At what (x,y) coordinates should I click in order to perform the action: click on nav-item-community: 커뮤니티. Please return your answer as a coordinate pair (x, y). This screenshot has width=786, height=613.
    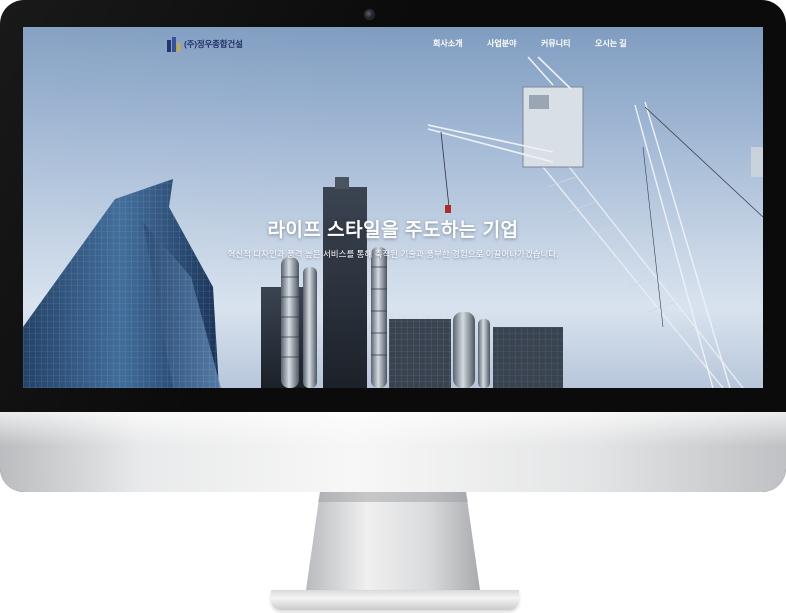
    Looking at the image, I should click on (555, 43).